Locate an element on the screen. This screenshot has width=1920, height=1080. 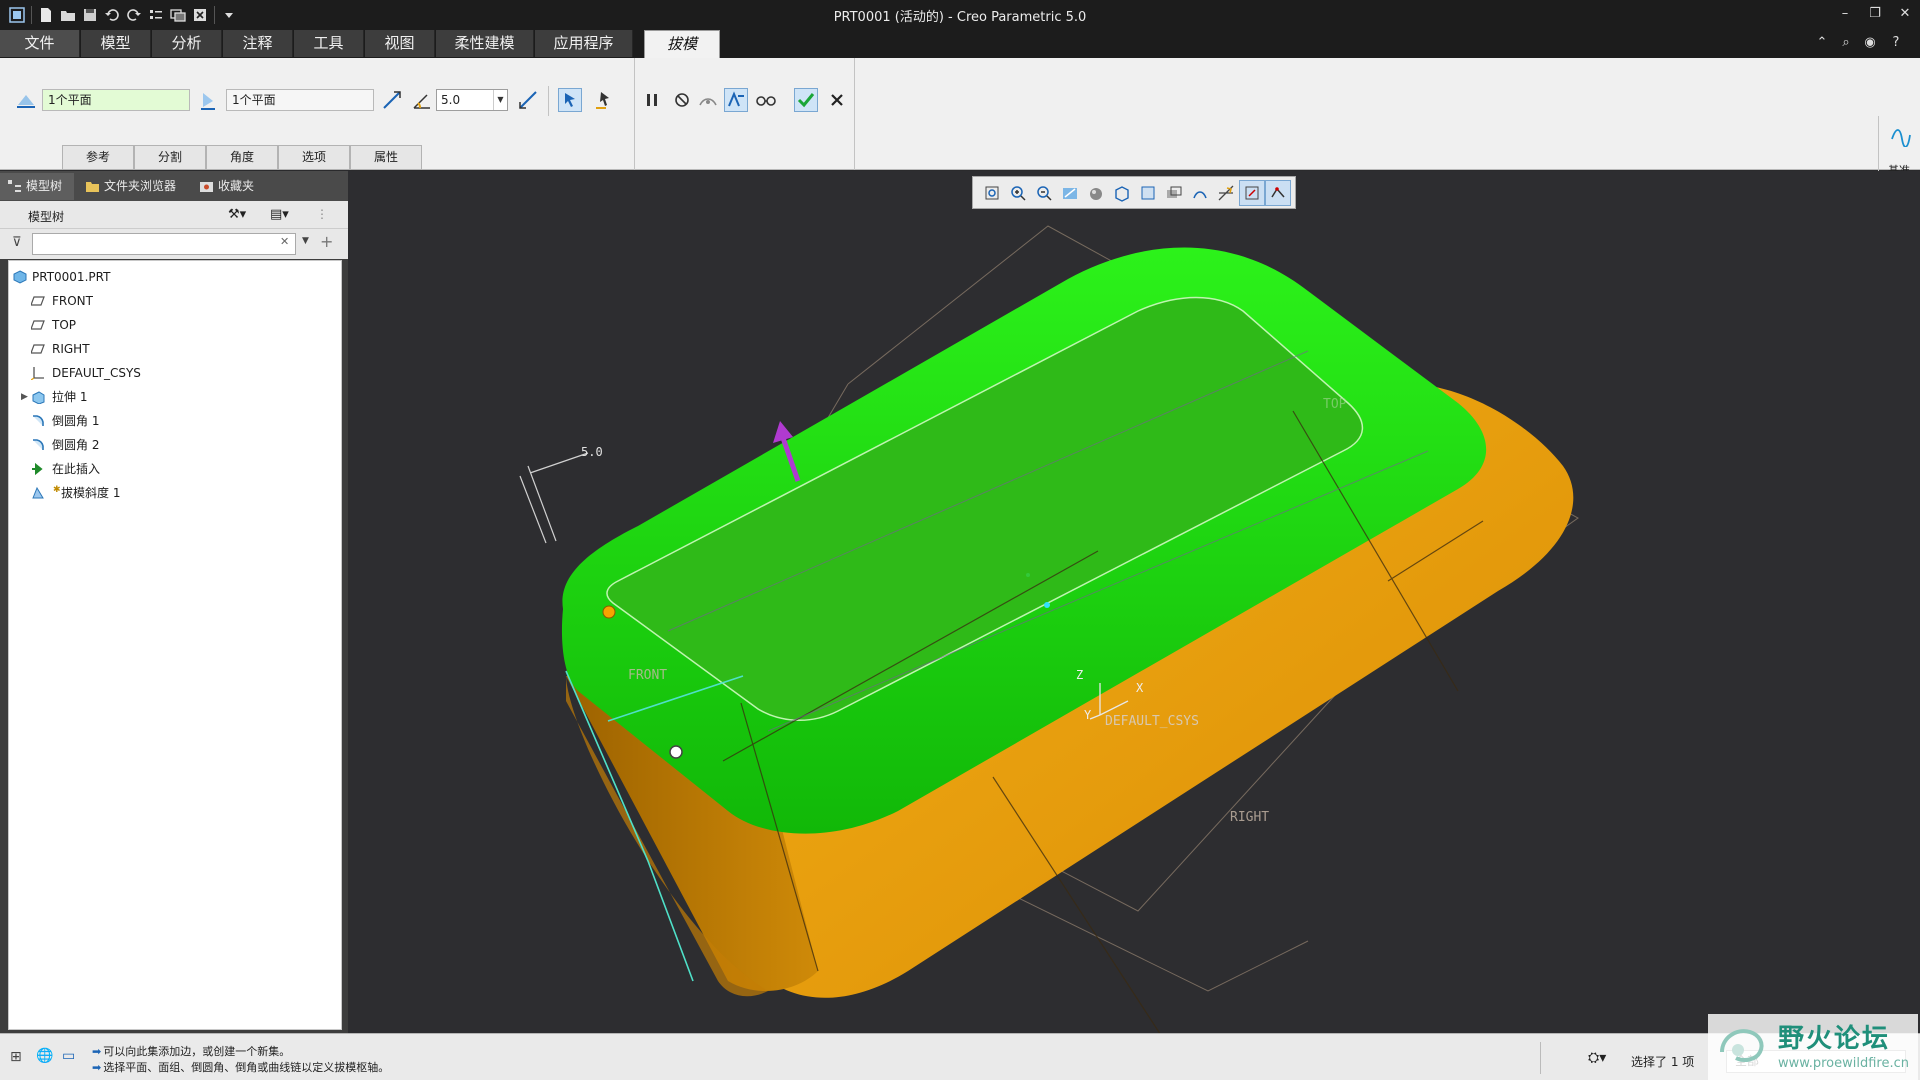
draft-angle-dimension: 5.0 is located at coordinates (561, 494).